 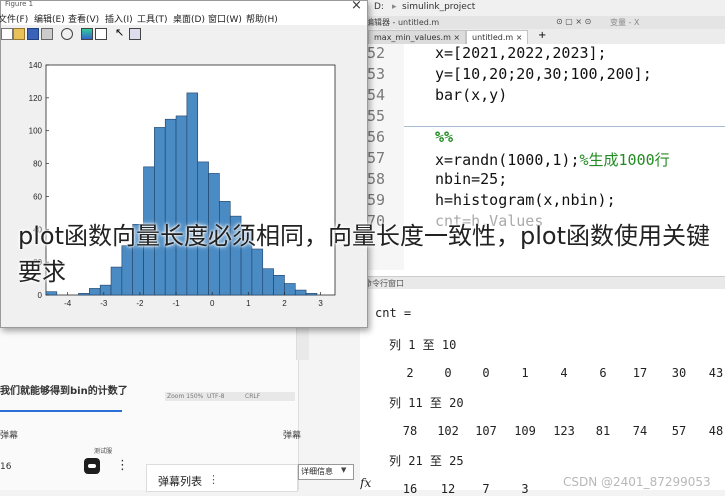 What do you see at coordinates (679, 373) in the screenshot?
I see `count-value: 30` at bounding box center [679, 373].